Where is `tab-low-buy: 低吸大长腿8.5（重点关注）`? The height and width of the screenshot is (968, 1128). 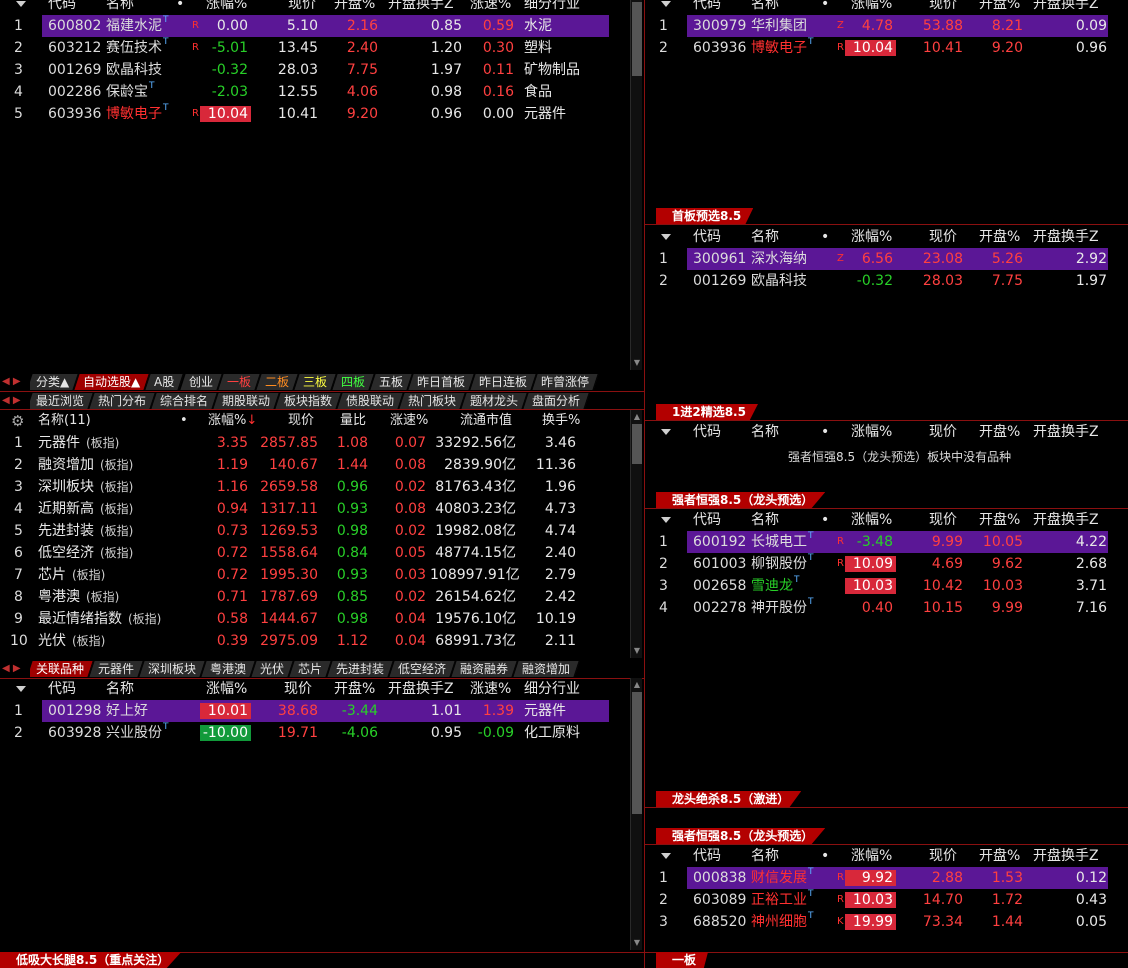 tab-low-buy: 低吸大长腿8.5（重点关注） is located at coordinates (91, 960).